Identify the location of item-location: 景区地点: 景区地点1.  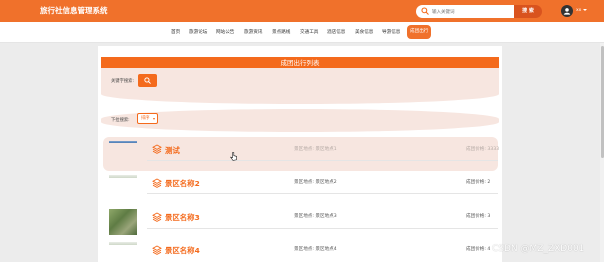
(315, 149).